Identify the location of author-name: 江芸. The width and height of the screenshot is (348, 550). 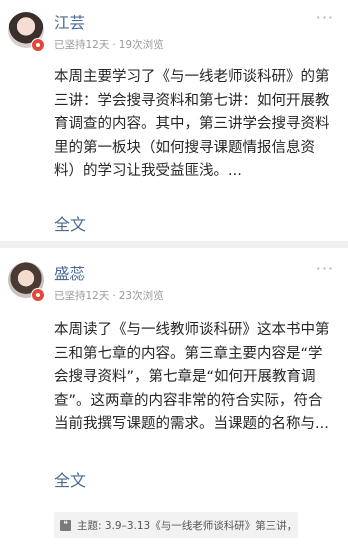
(69, 22).